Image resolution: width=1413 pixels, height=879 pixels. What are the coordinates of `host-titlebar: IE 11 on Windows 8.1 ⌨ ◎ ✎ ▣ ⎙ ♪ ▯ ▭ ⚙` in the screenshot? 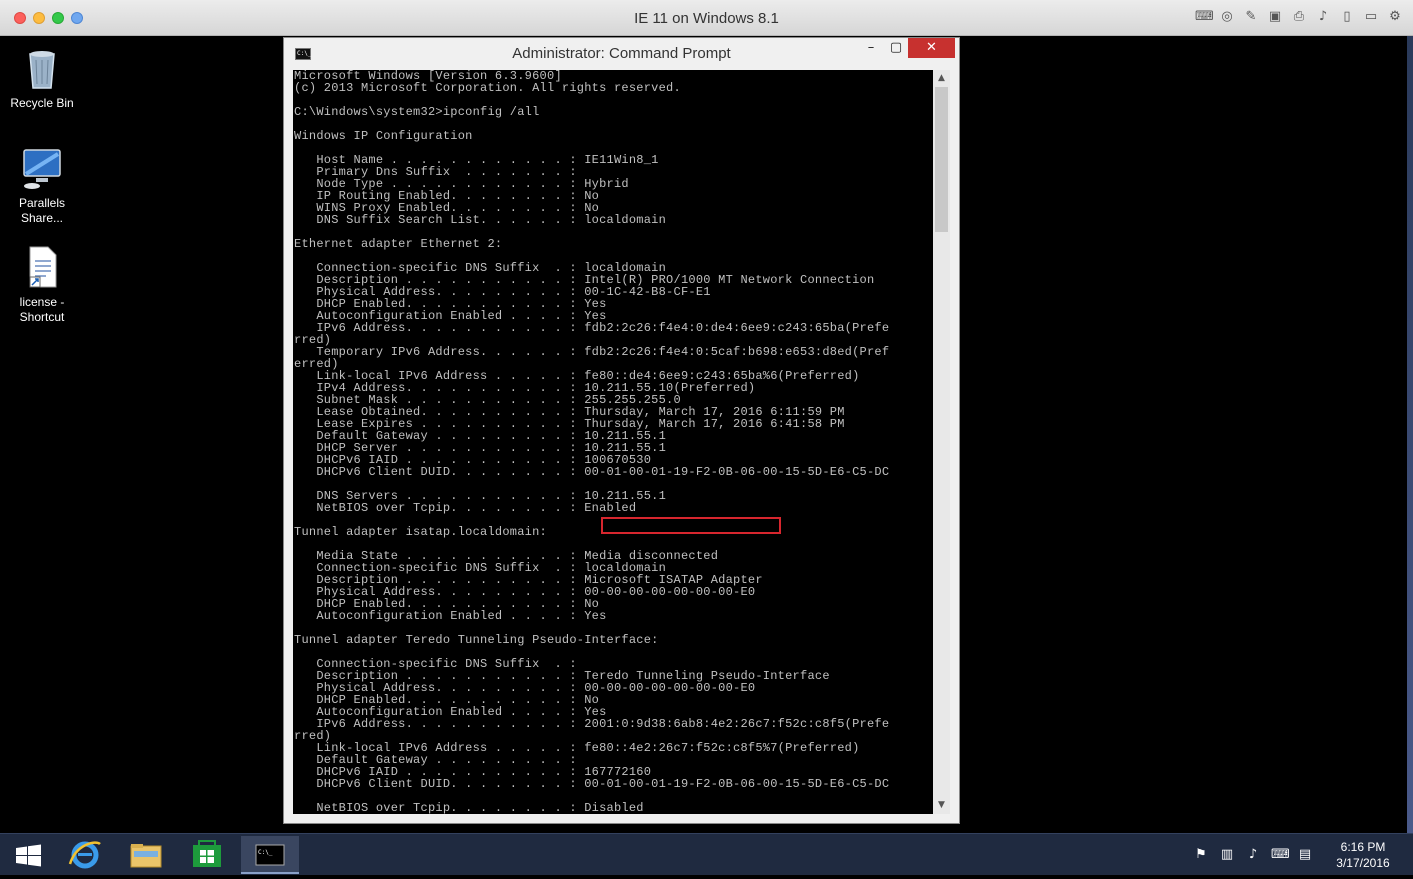 It's located at (706, 18).